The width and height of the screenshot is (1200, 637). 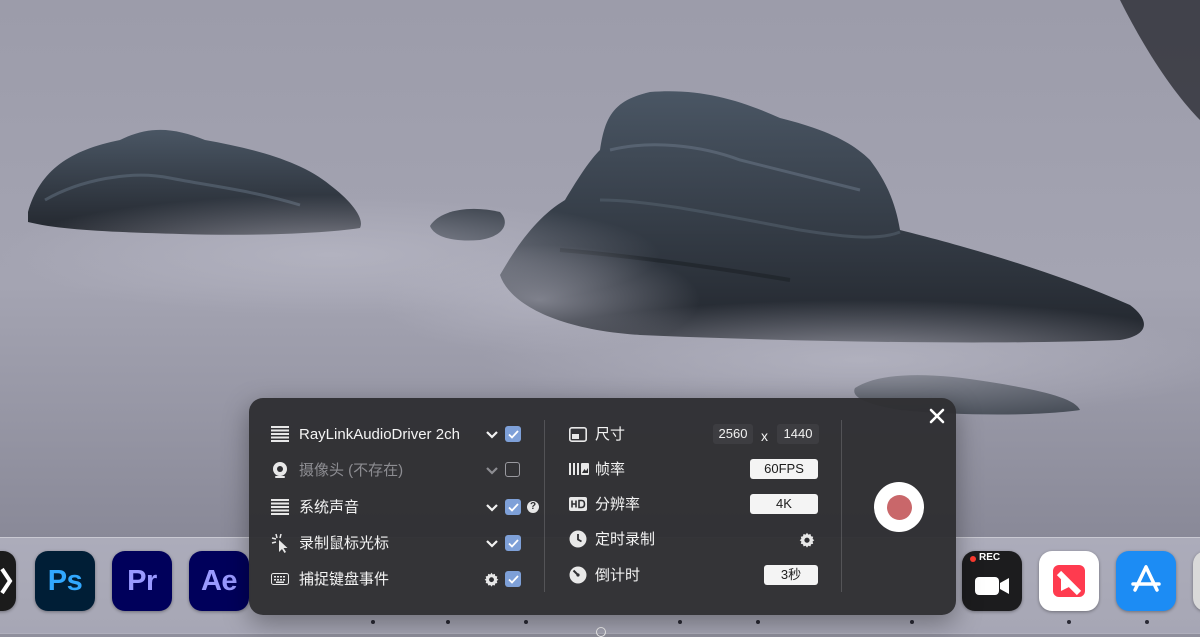 I want to click on record-icon, so click(x=899, y=507).